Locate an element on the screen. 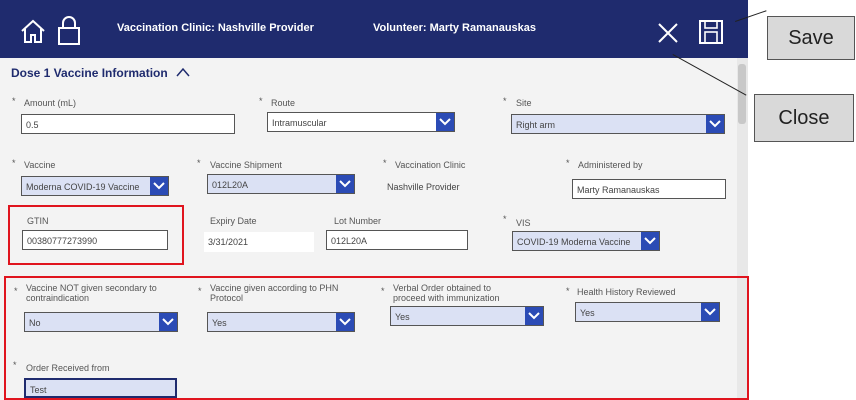  clinic-label: Vaccination Clinic is located at coordinates (430, 165).